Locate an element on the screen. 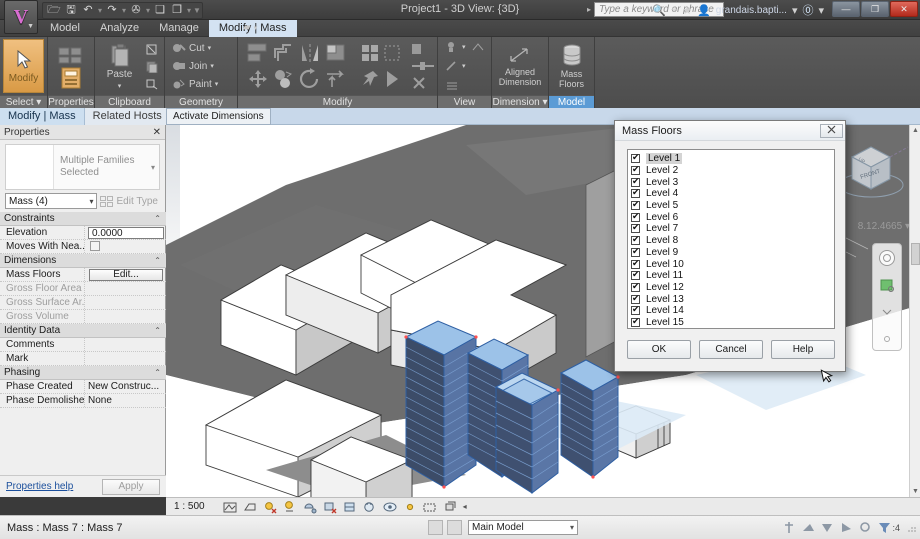 This screenshot has height=539, width=920. property-value: None is located at coordinates (125, 400).